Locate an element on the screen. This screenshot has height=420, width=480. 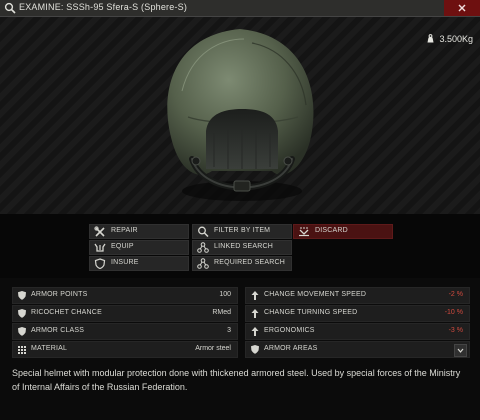
equip-label: EQUIP is located at coordinates (122, 246).